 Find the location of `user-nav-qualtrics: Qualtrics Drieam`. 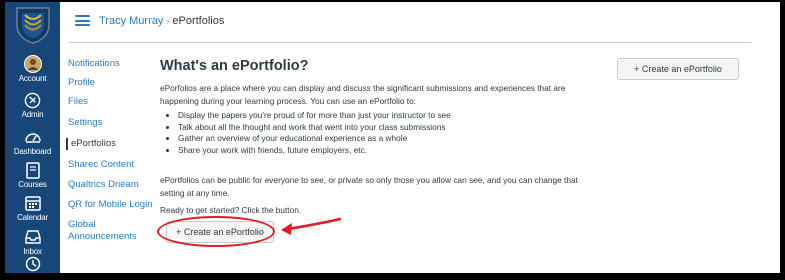

user-nav-qualtrics: Qualtrics Drieam is located at coordinates (103, 185).